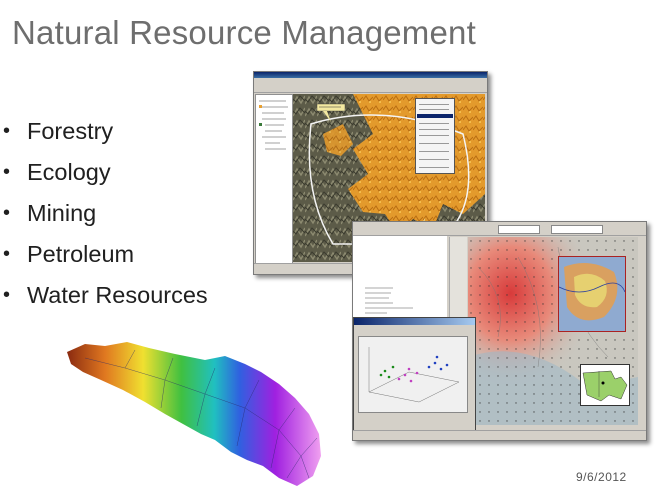  What do you see at coordinates (274, 179) in the screenshot?
I see `table-of-contents-pane` at bounding box center [274, 179].